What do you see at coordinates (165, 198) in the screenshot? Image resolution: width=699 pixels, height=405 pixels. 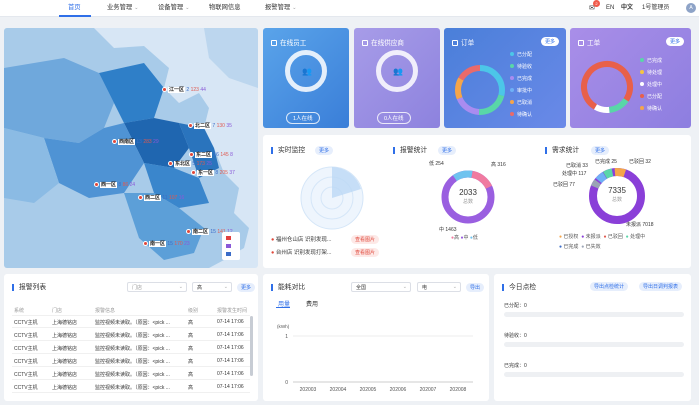 I see `region-value: 11` at bounding box center [165, 198].